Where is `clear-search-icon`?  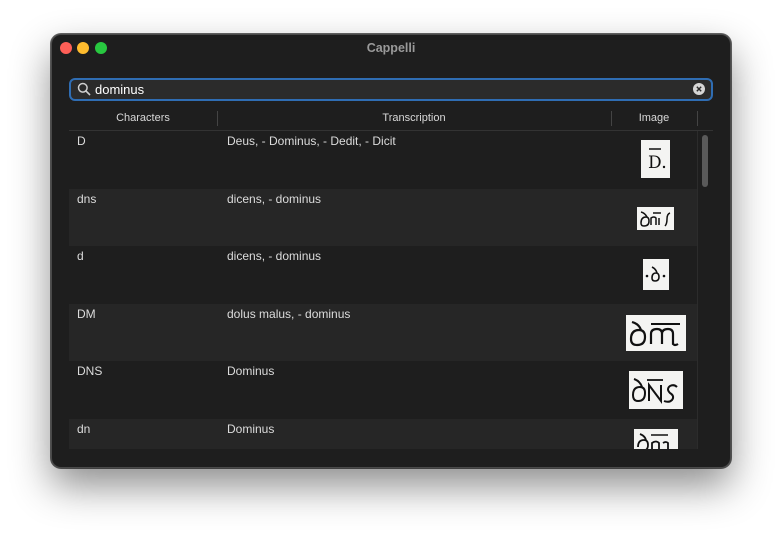 clear-search-icon is located at coordinates (699, 89).